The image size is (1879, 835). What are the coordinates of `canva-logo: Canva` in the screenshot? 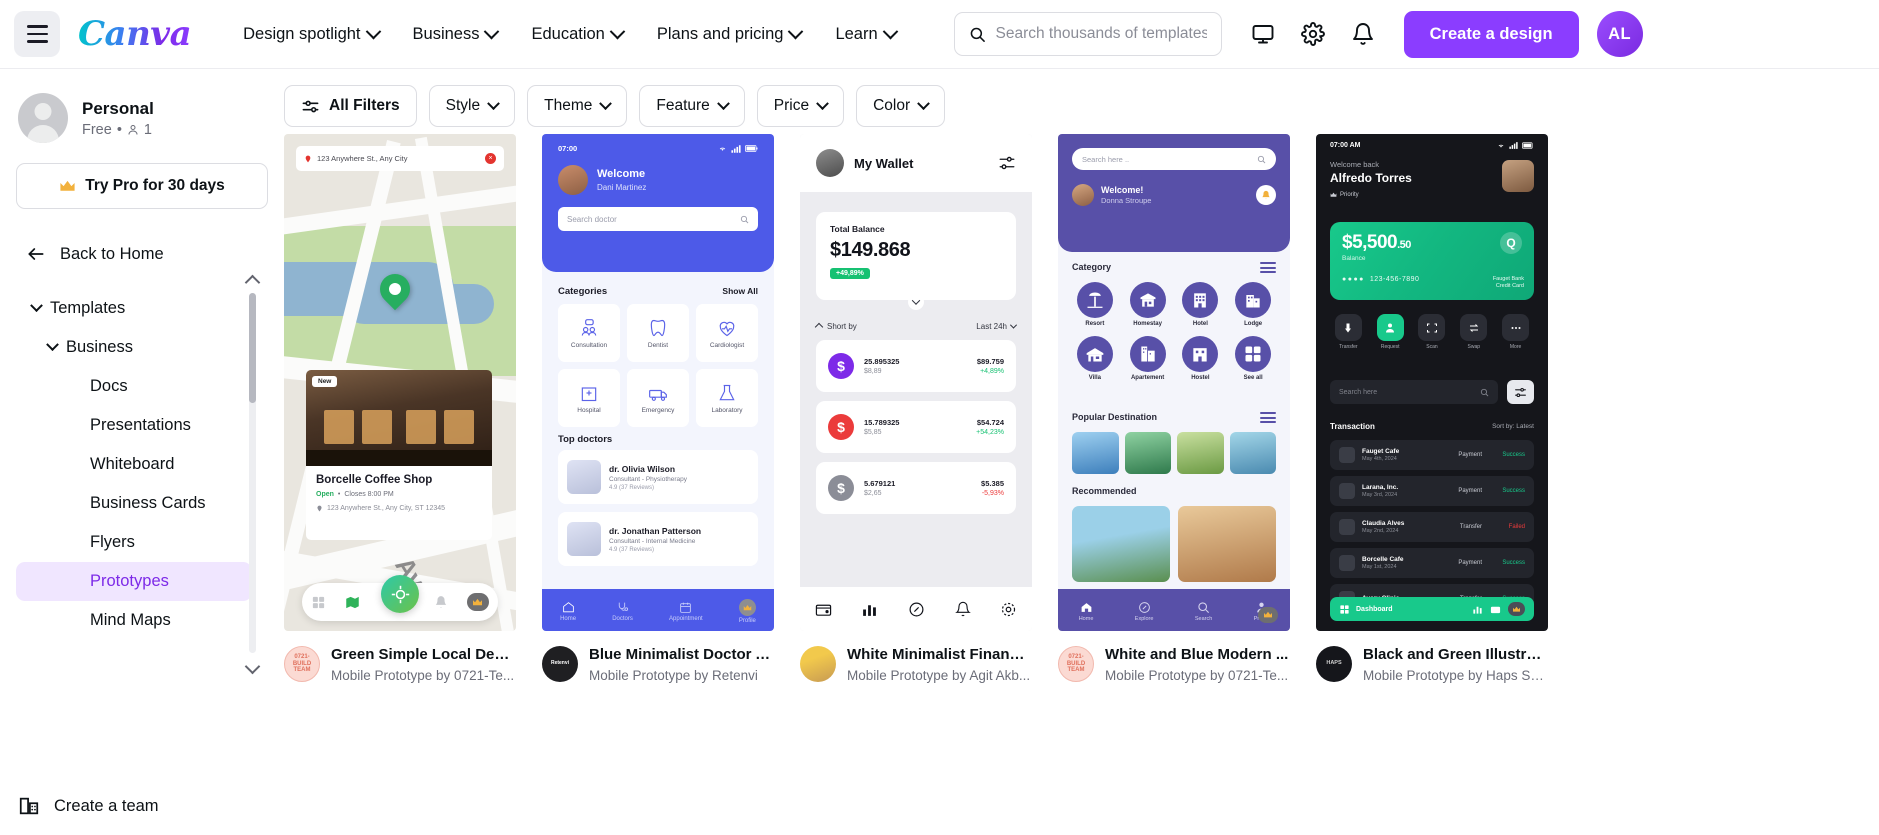 It's located at (135, 34).